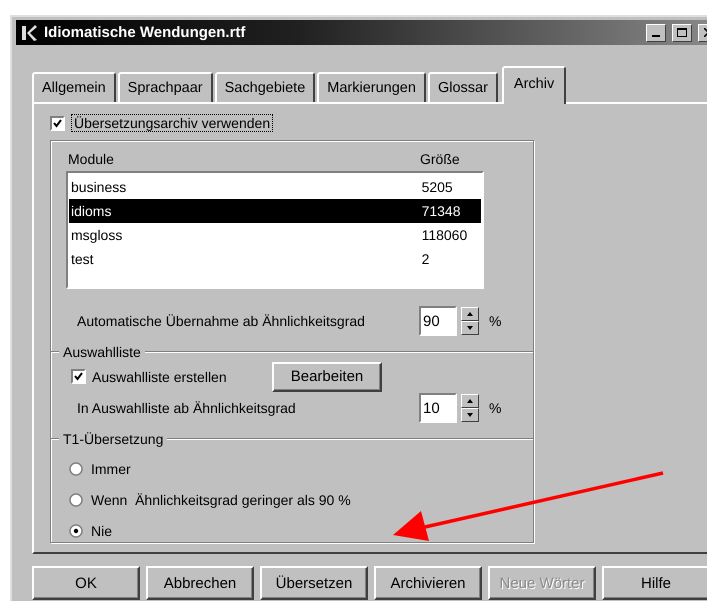 Image resolution: width=707 pixels, height=601 pixels. Describe the element at coordinates (29, 33) in the screenshot. I see `app-logo-icon` at that location.